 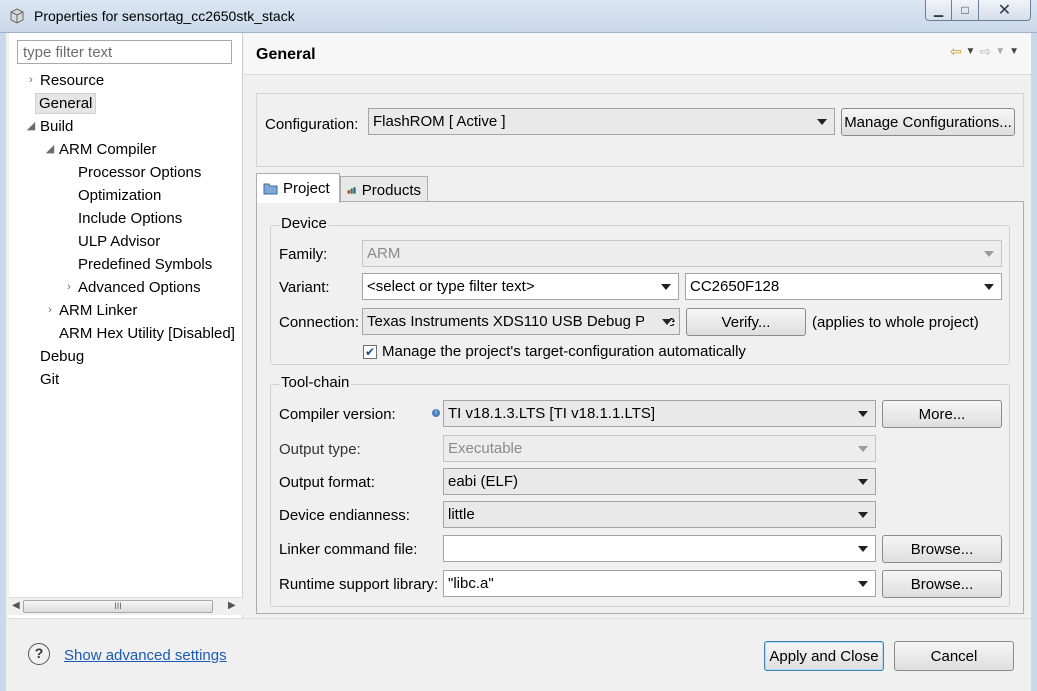 I want to click on device-endianness-label: Device endianness:, so click(x=344, y=515).